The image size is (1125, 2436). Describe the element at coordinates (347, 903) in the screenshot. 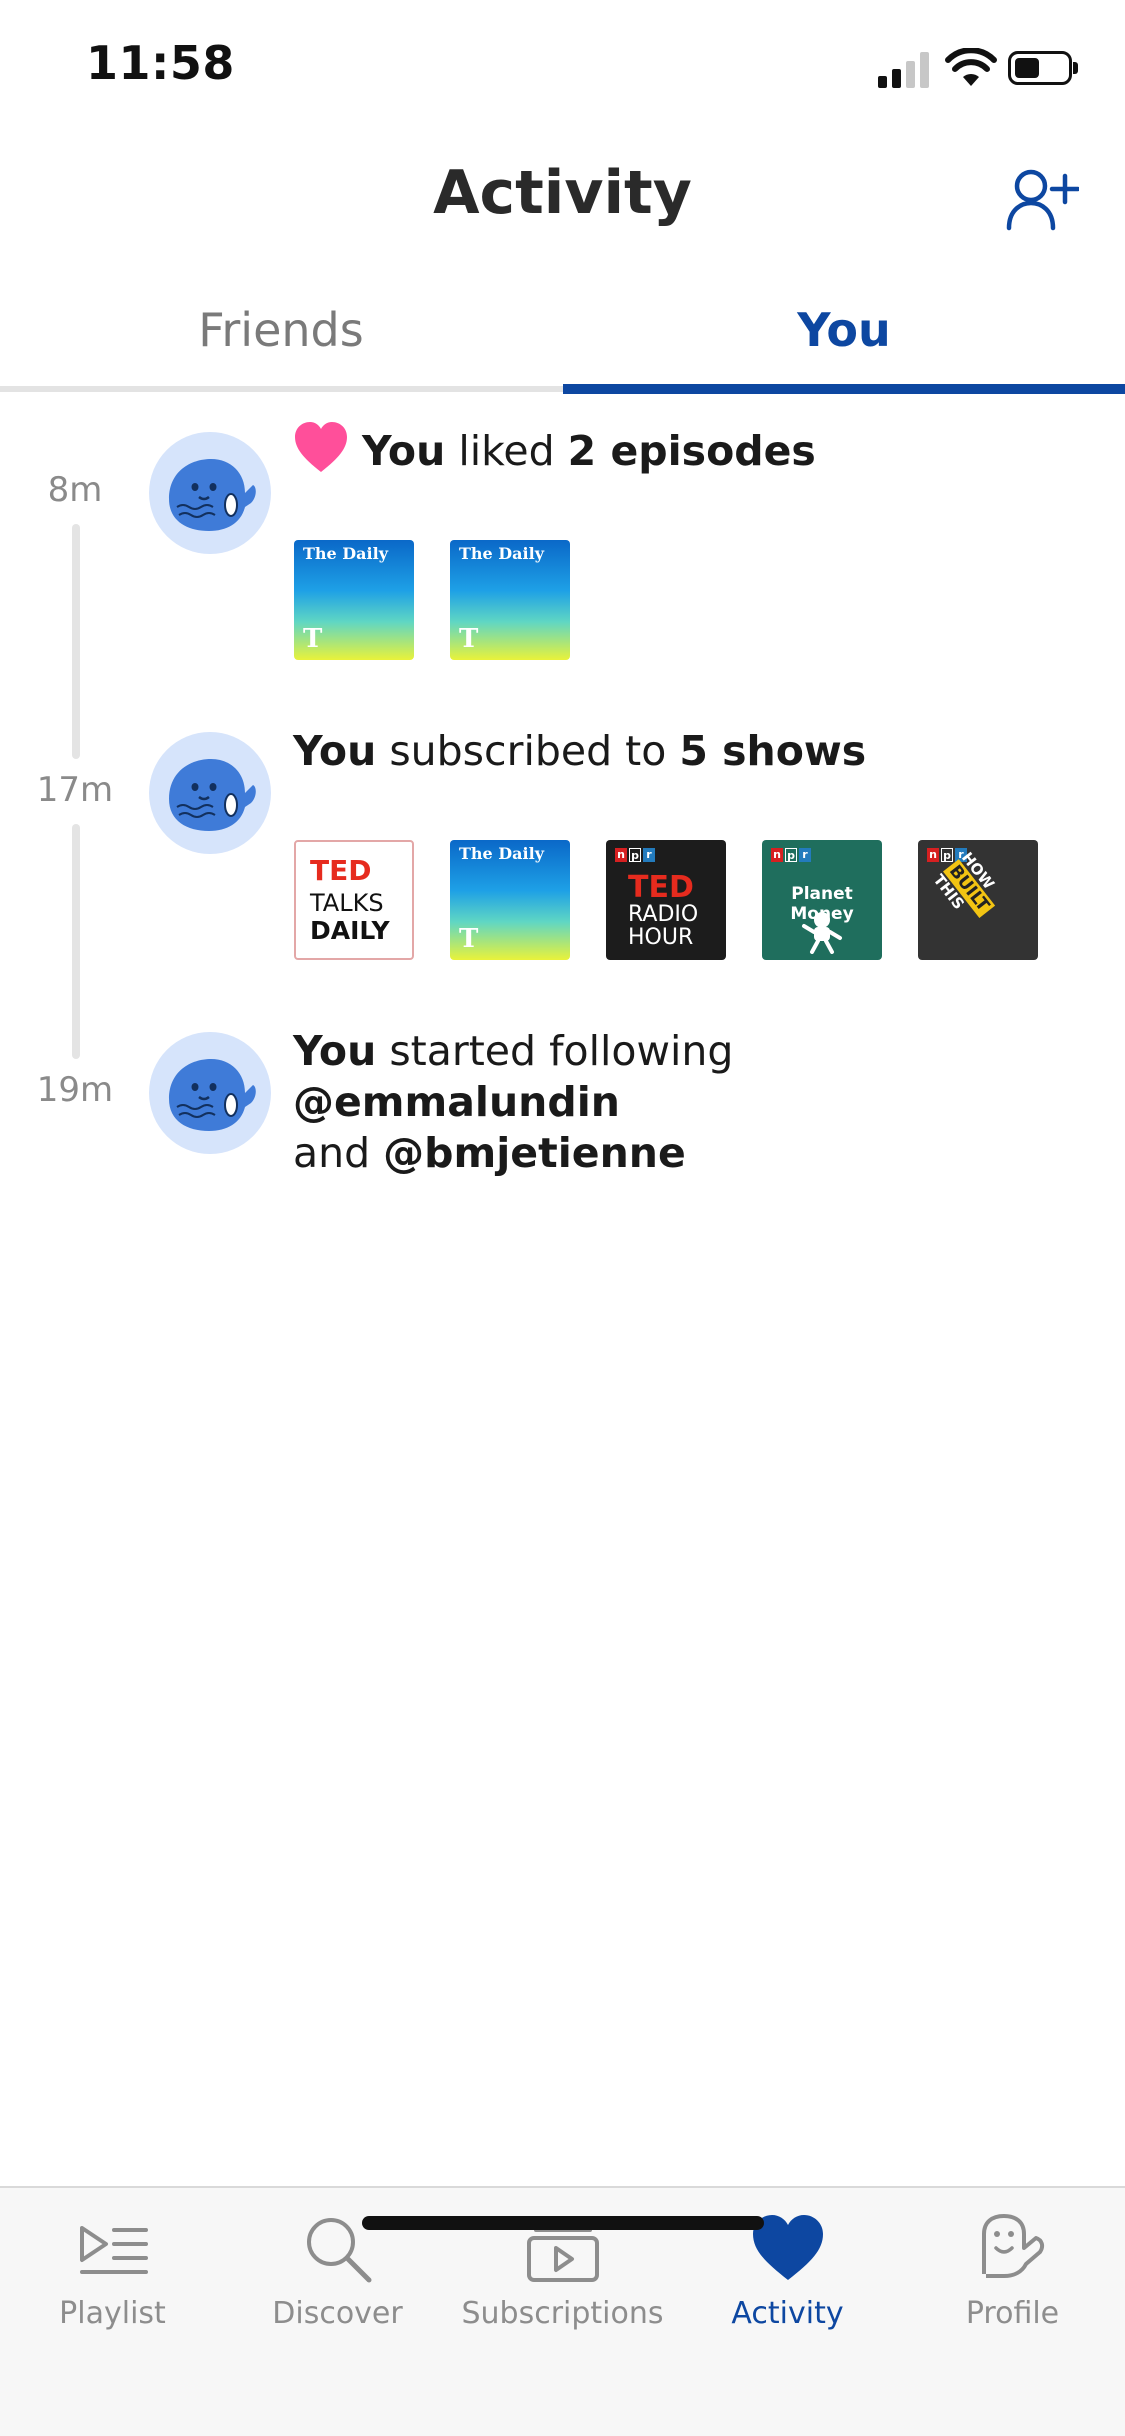

I see `thumb-line: TALKS` at that location.